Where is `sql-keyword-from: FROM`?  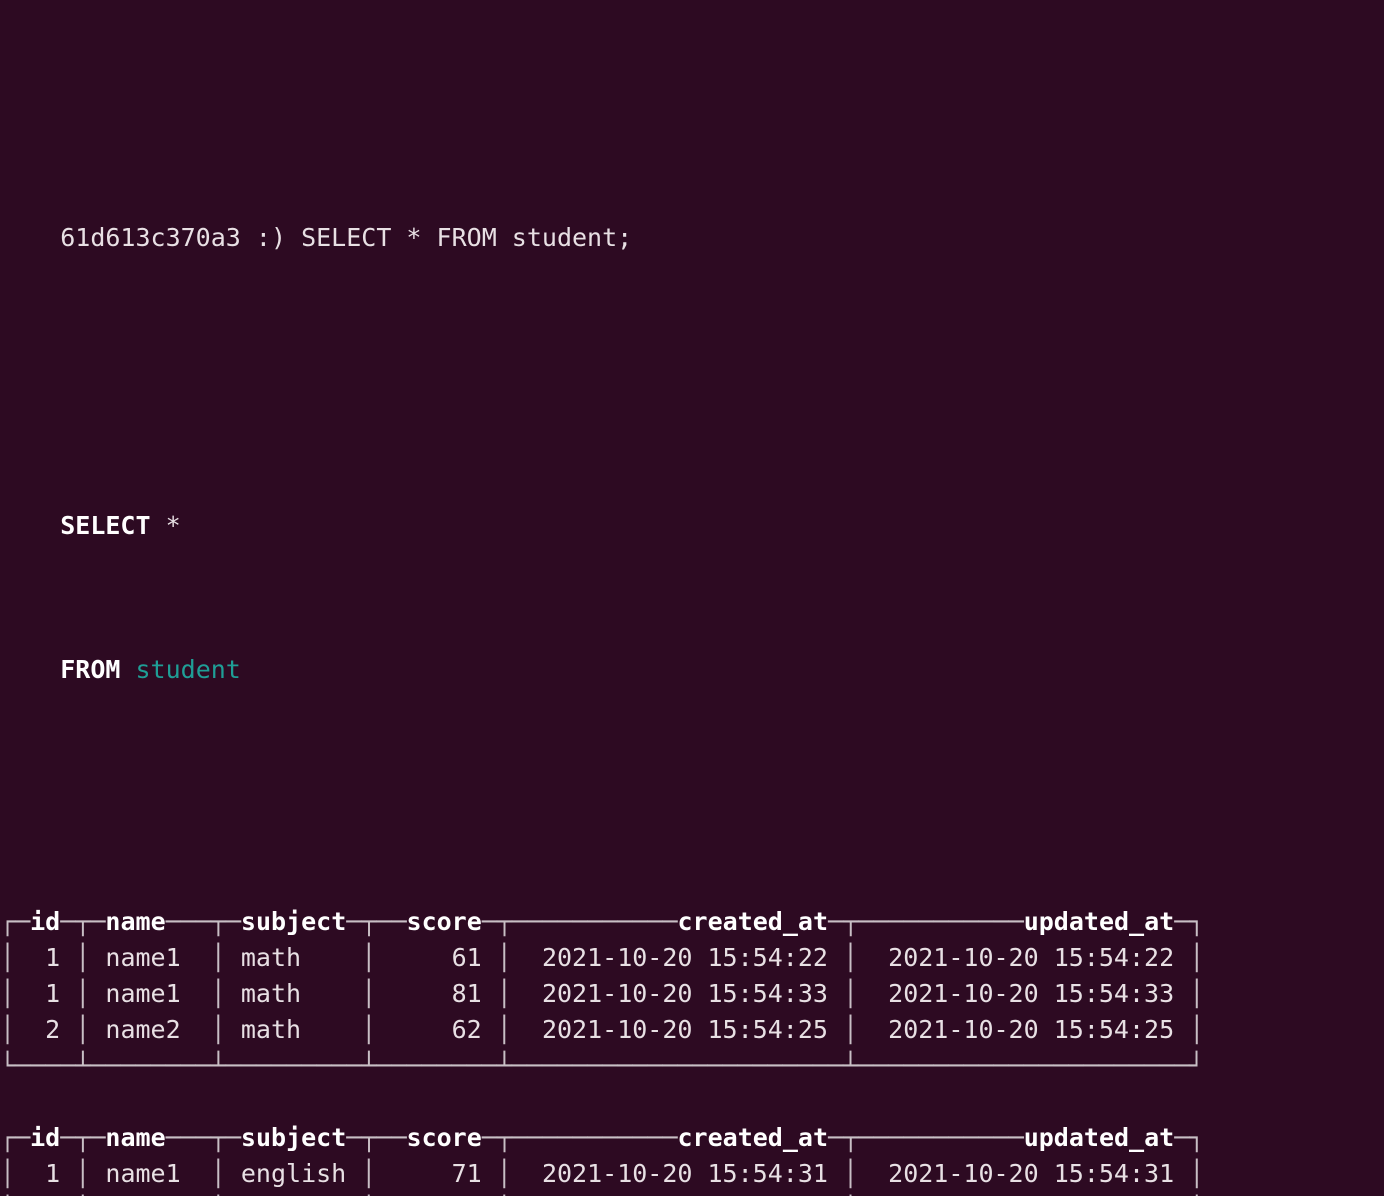
sql-keyword-from: FROM is located at coordinates (90, 669).